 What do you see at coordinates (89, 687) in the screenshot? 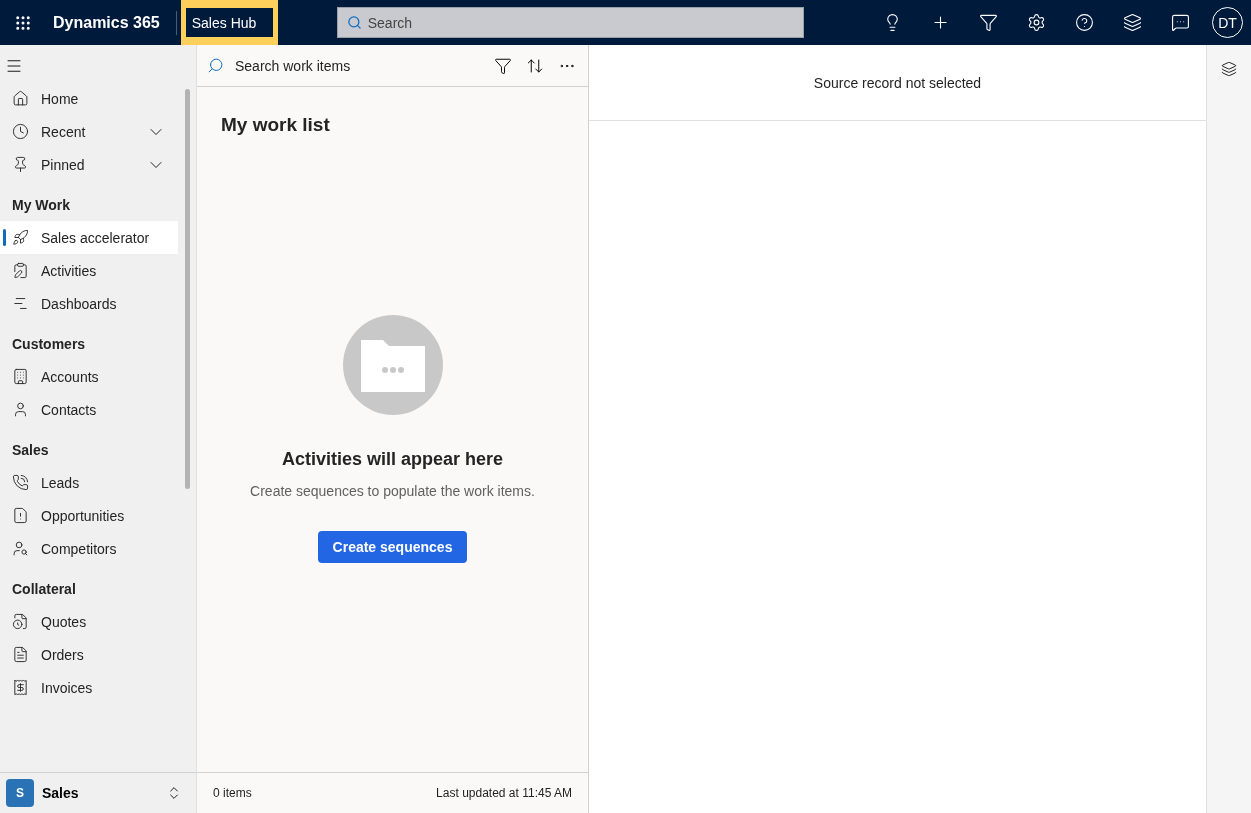
I see `nav-item: Invoices` at bounding box center [89, 687].